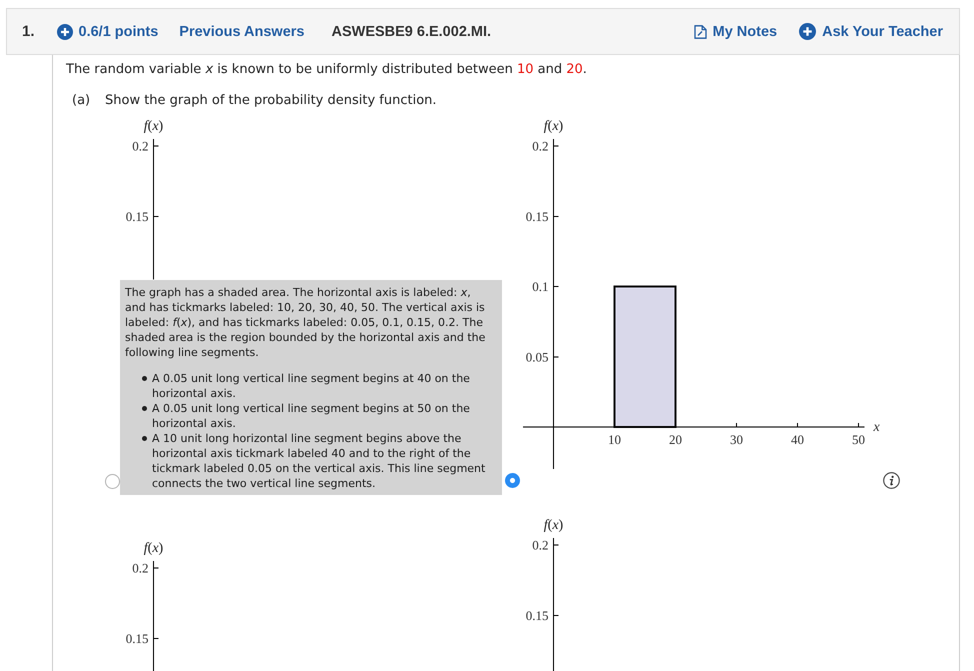 Image resolution: width=974 pixels, height=671 pixels. I want to click on bullet-text: A 10 unit long horizontal line segment begins above the horizontal axis tickmark labeled 40 and to the right of the tickmark labeled 0.05 on the vertical axis. This line segment connects the two vertical line segments., so click(319, 460).